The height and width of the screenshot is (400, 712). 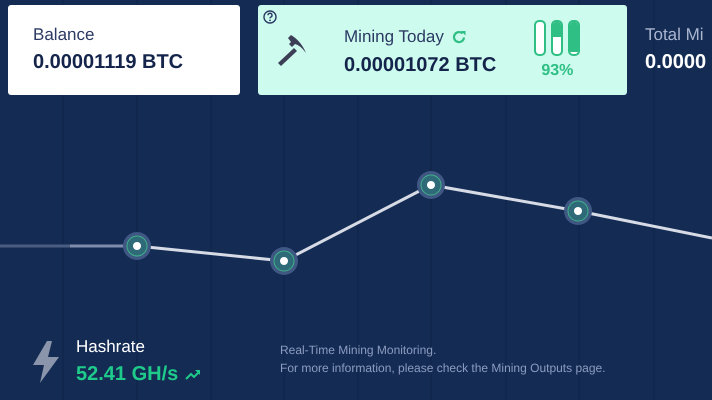 I want to click on lightning-icon, so click(x=46, y=362).